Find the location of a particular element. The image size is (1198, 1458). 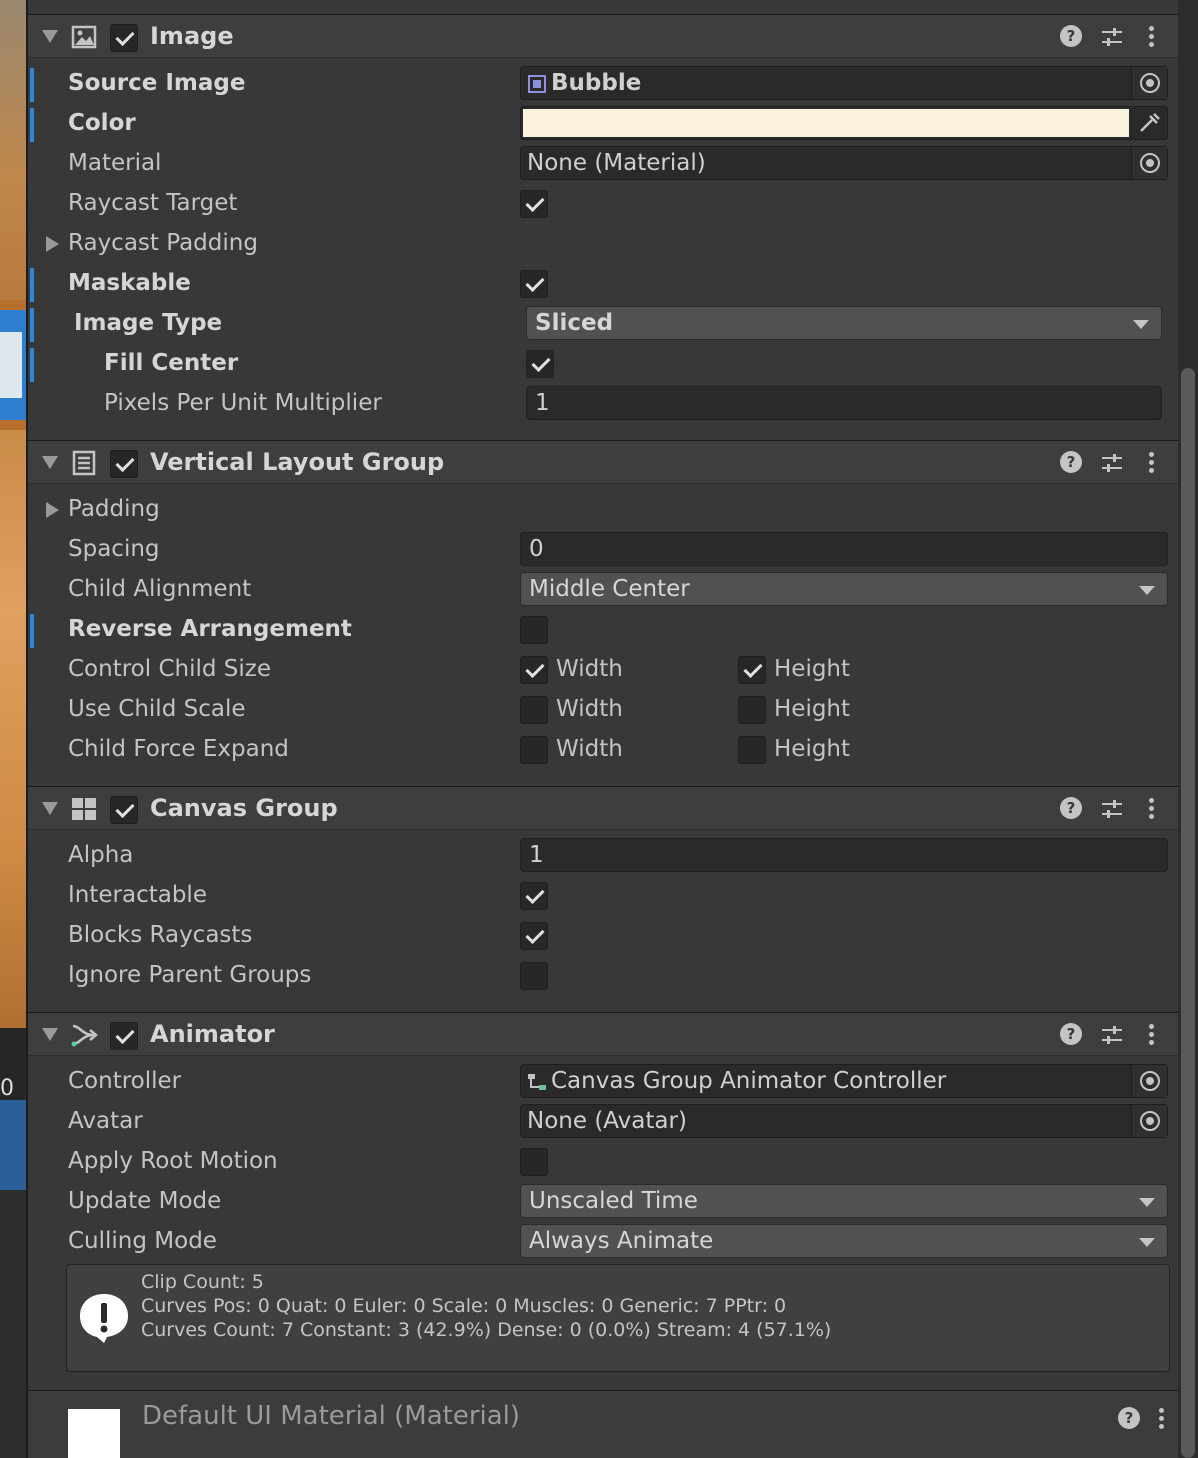

field-label: Pixels Per Unit Multiplier is located at coordinates (243, 403).